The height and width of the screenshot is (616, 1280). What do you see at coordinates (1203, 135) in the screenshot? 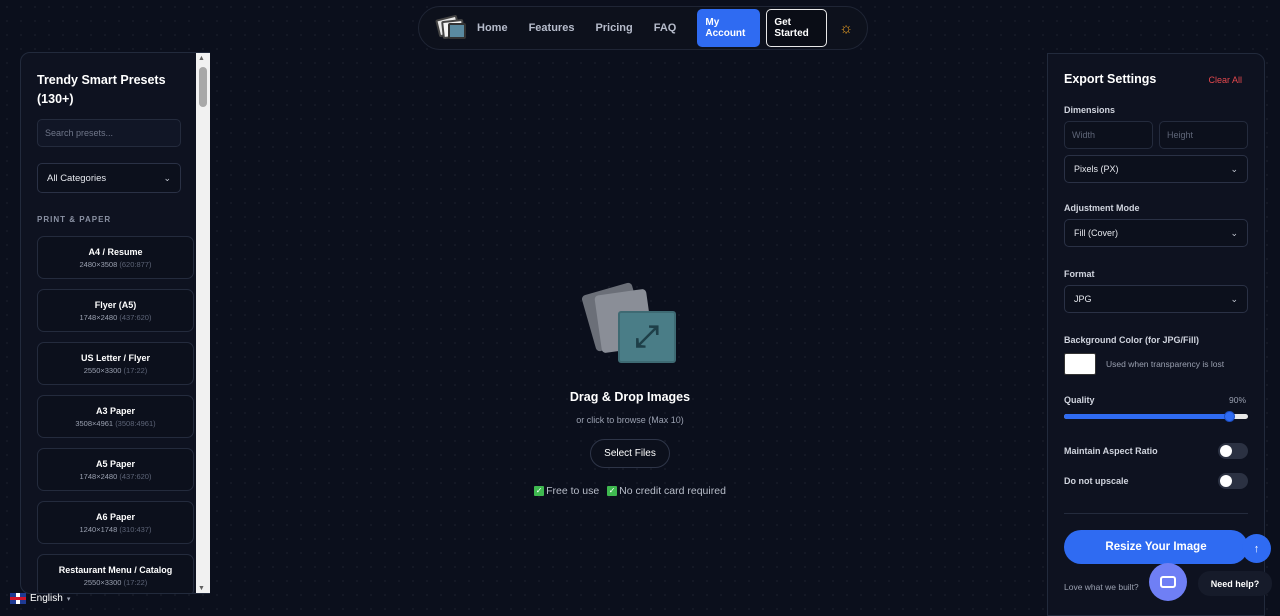
I see `height-input: Height` at bounding box center [1203, 135].